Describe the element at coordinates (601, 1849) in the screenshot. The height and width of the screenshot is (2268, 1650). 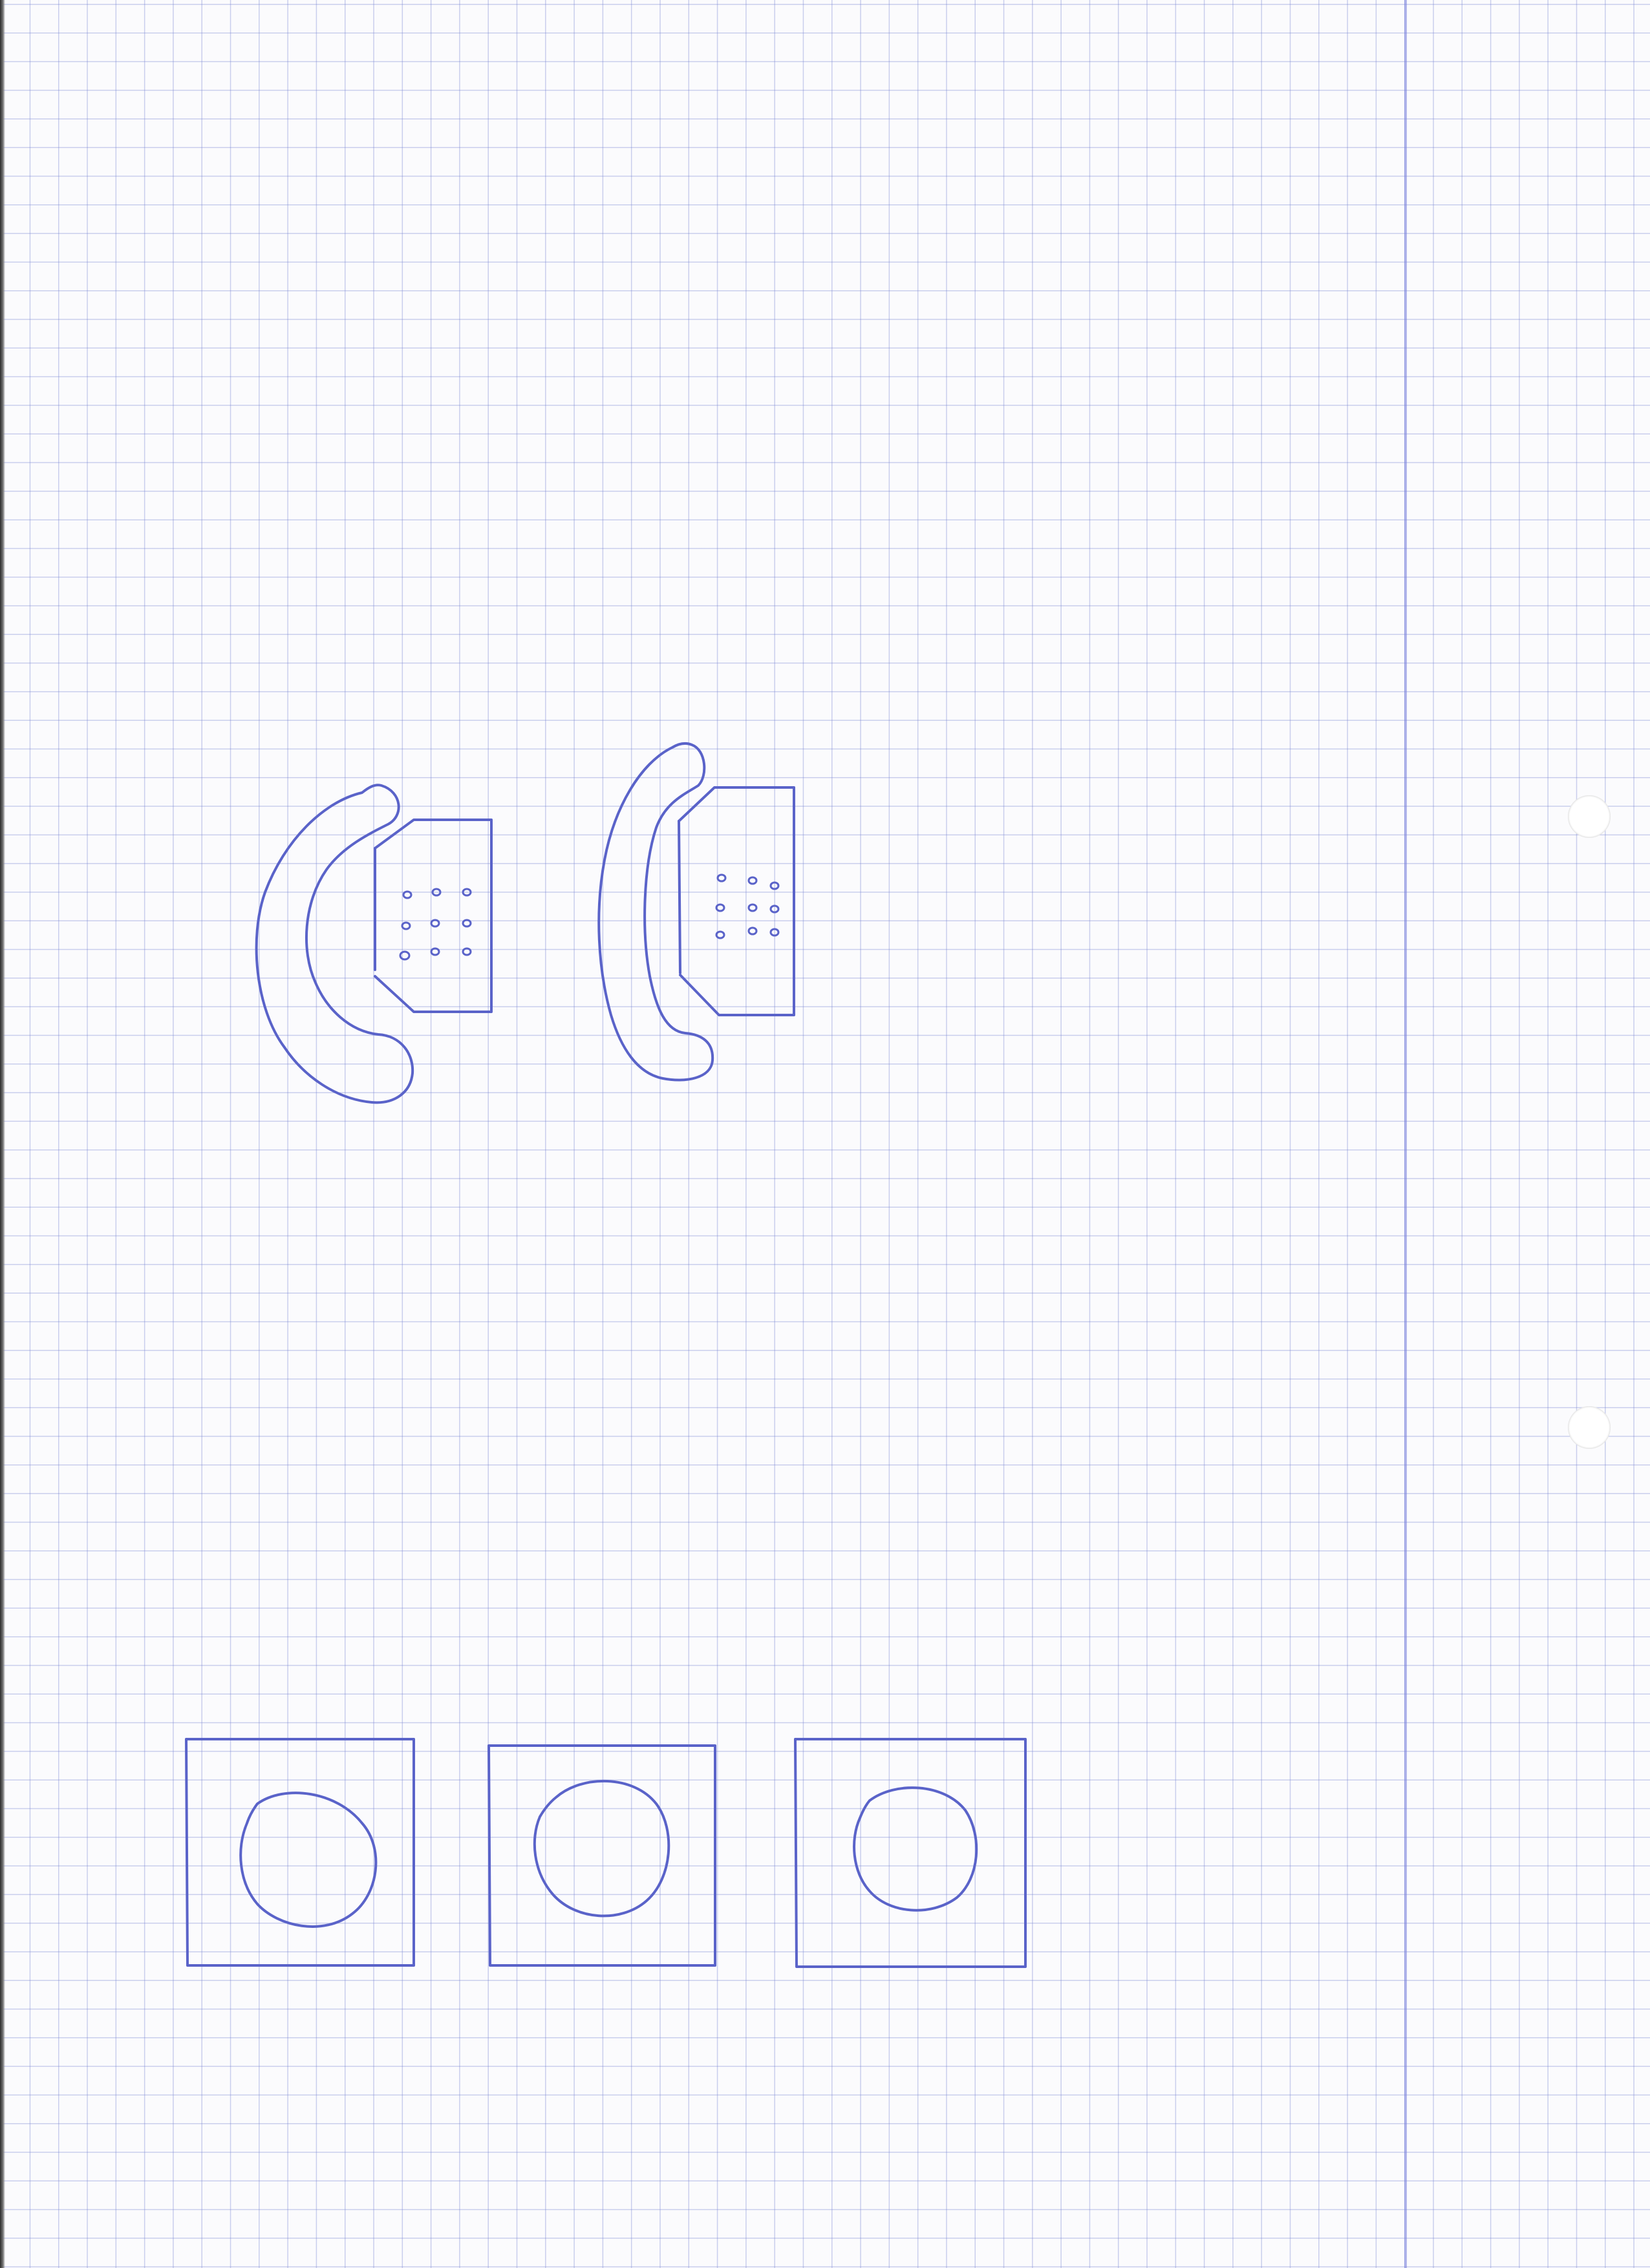
I see `round-button-2-circle` at that location.